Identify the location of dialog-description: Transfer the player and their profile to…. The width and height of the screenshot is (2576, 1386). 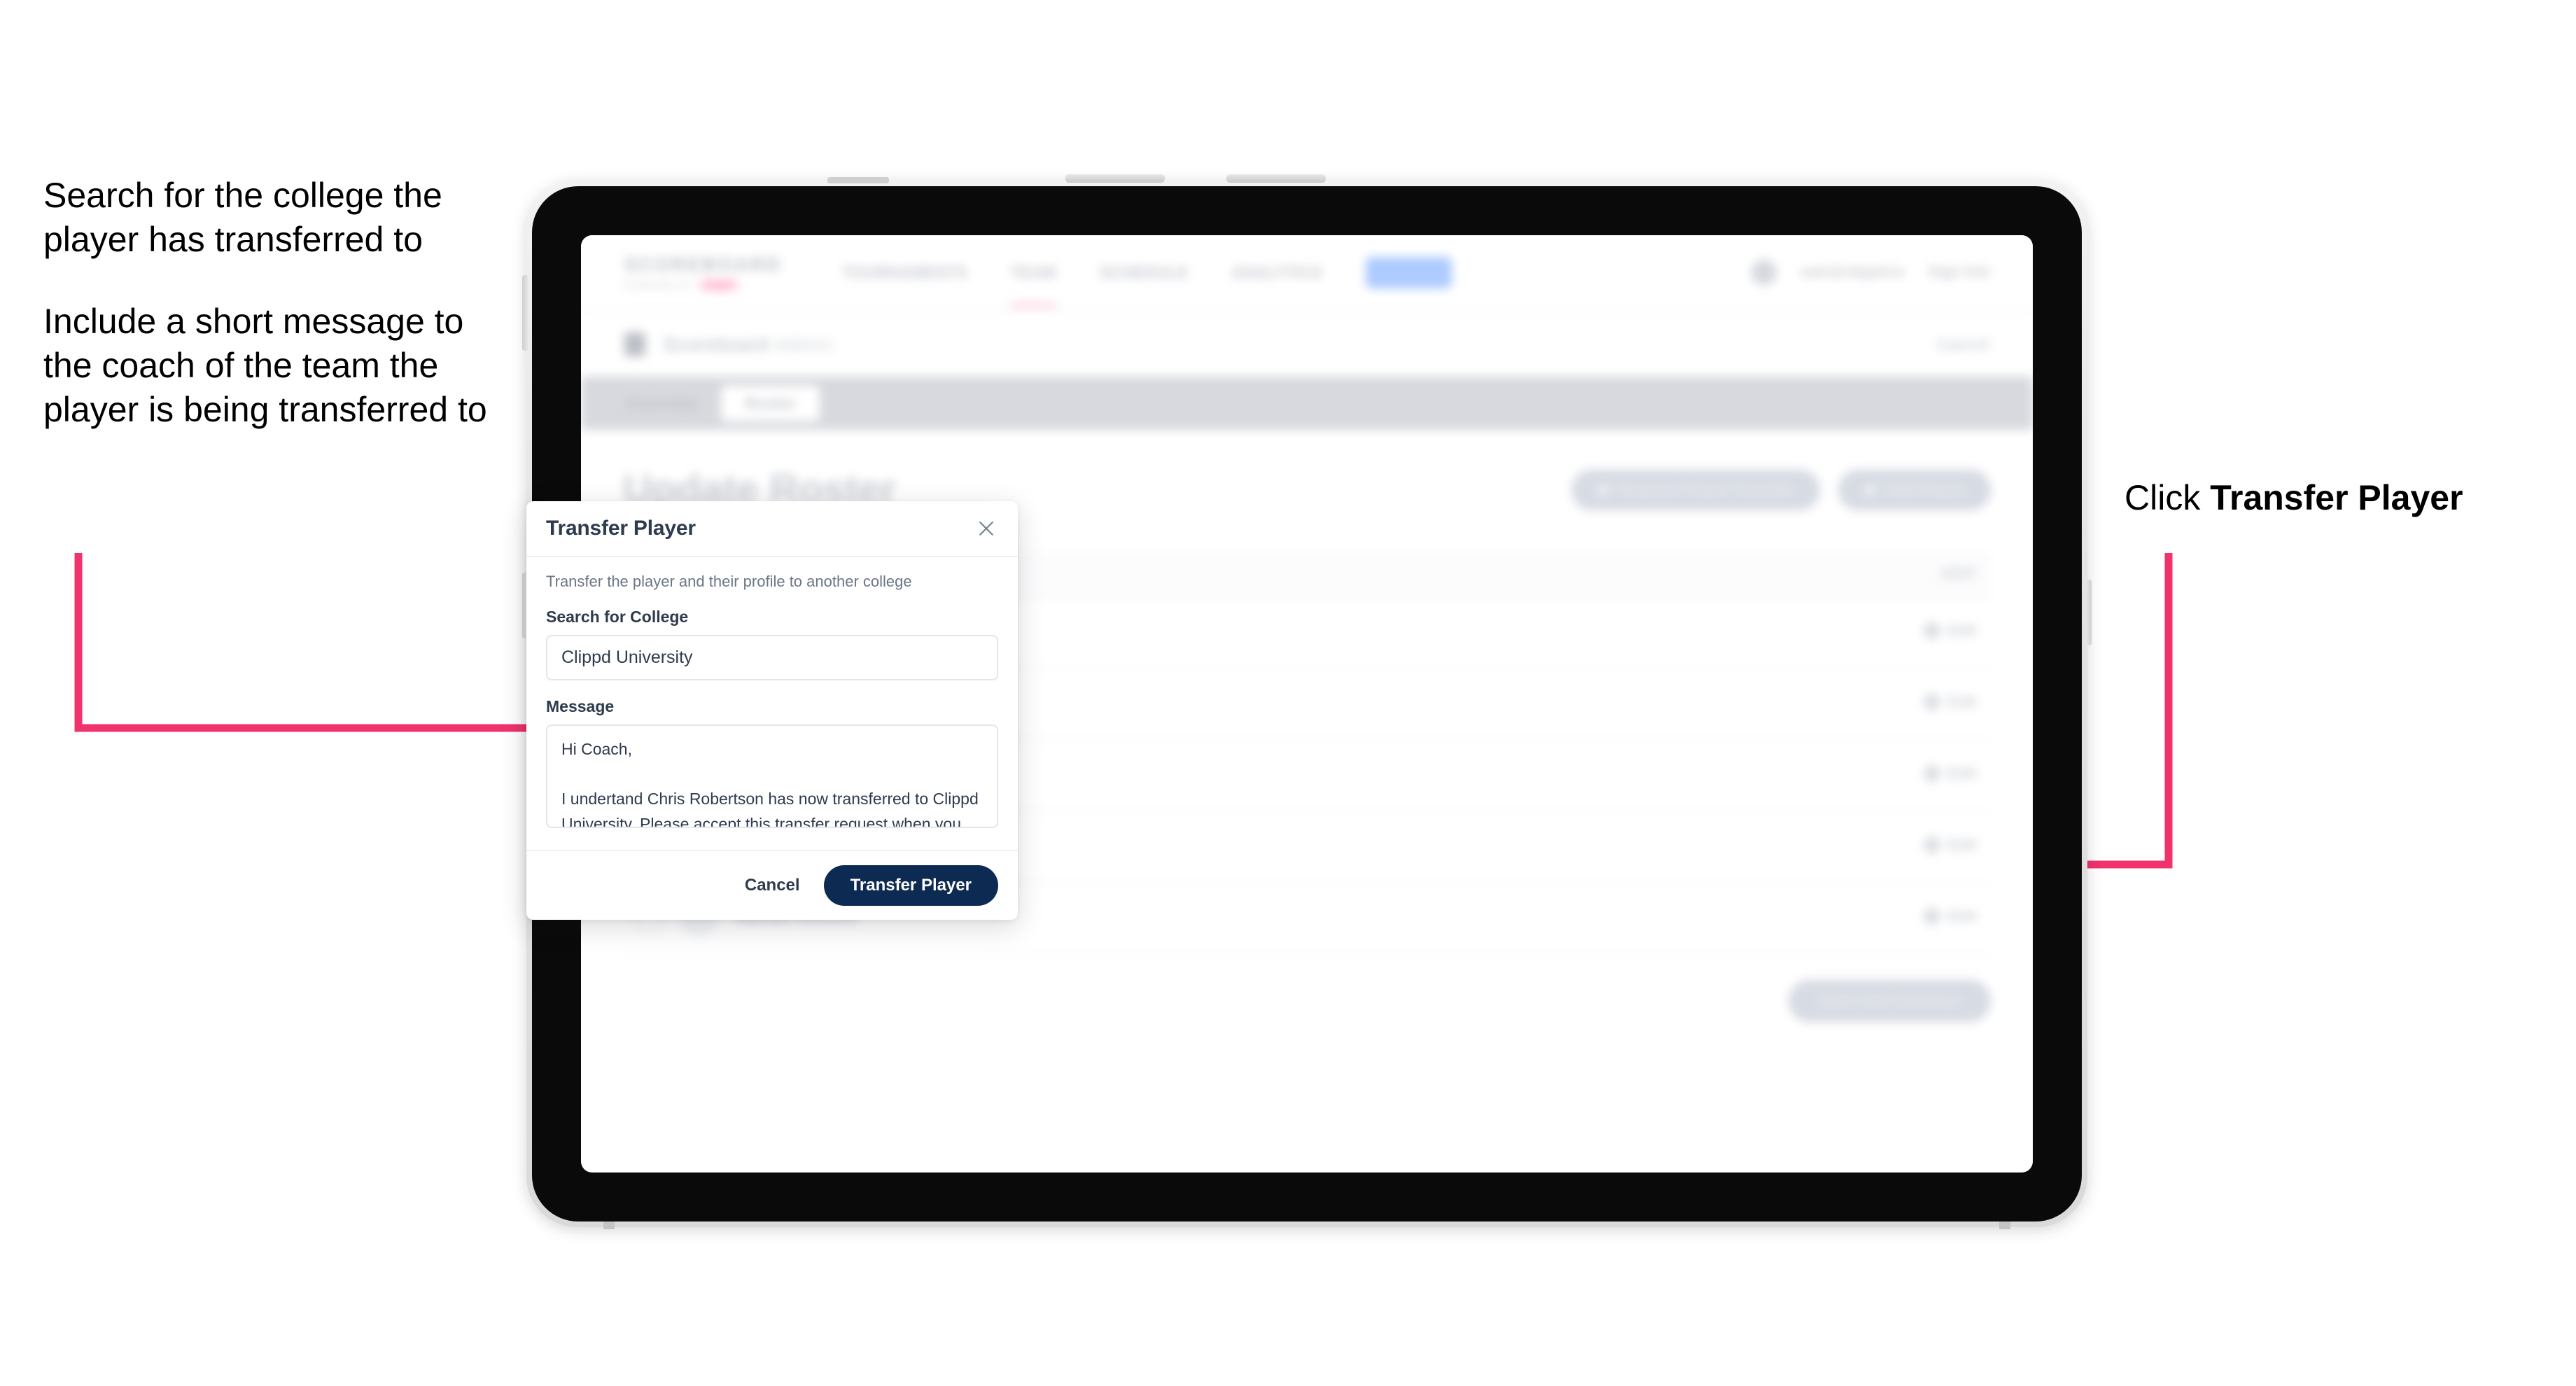
(729, 581).